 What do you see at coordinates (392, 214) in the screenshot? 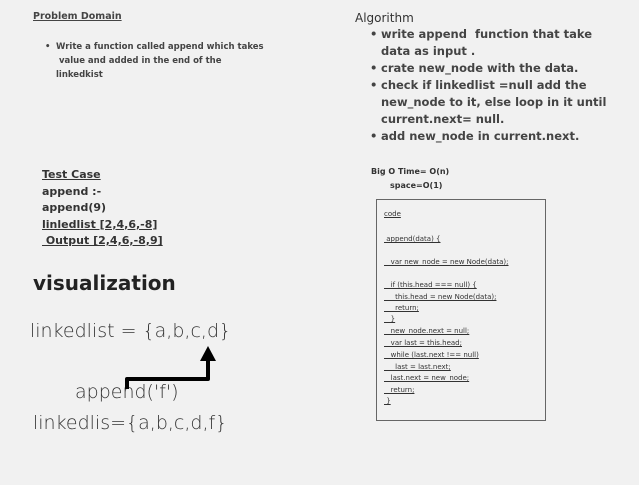
I see `code-title: code` at bounding box center [392, 214].